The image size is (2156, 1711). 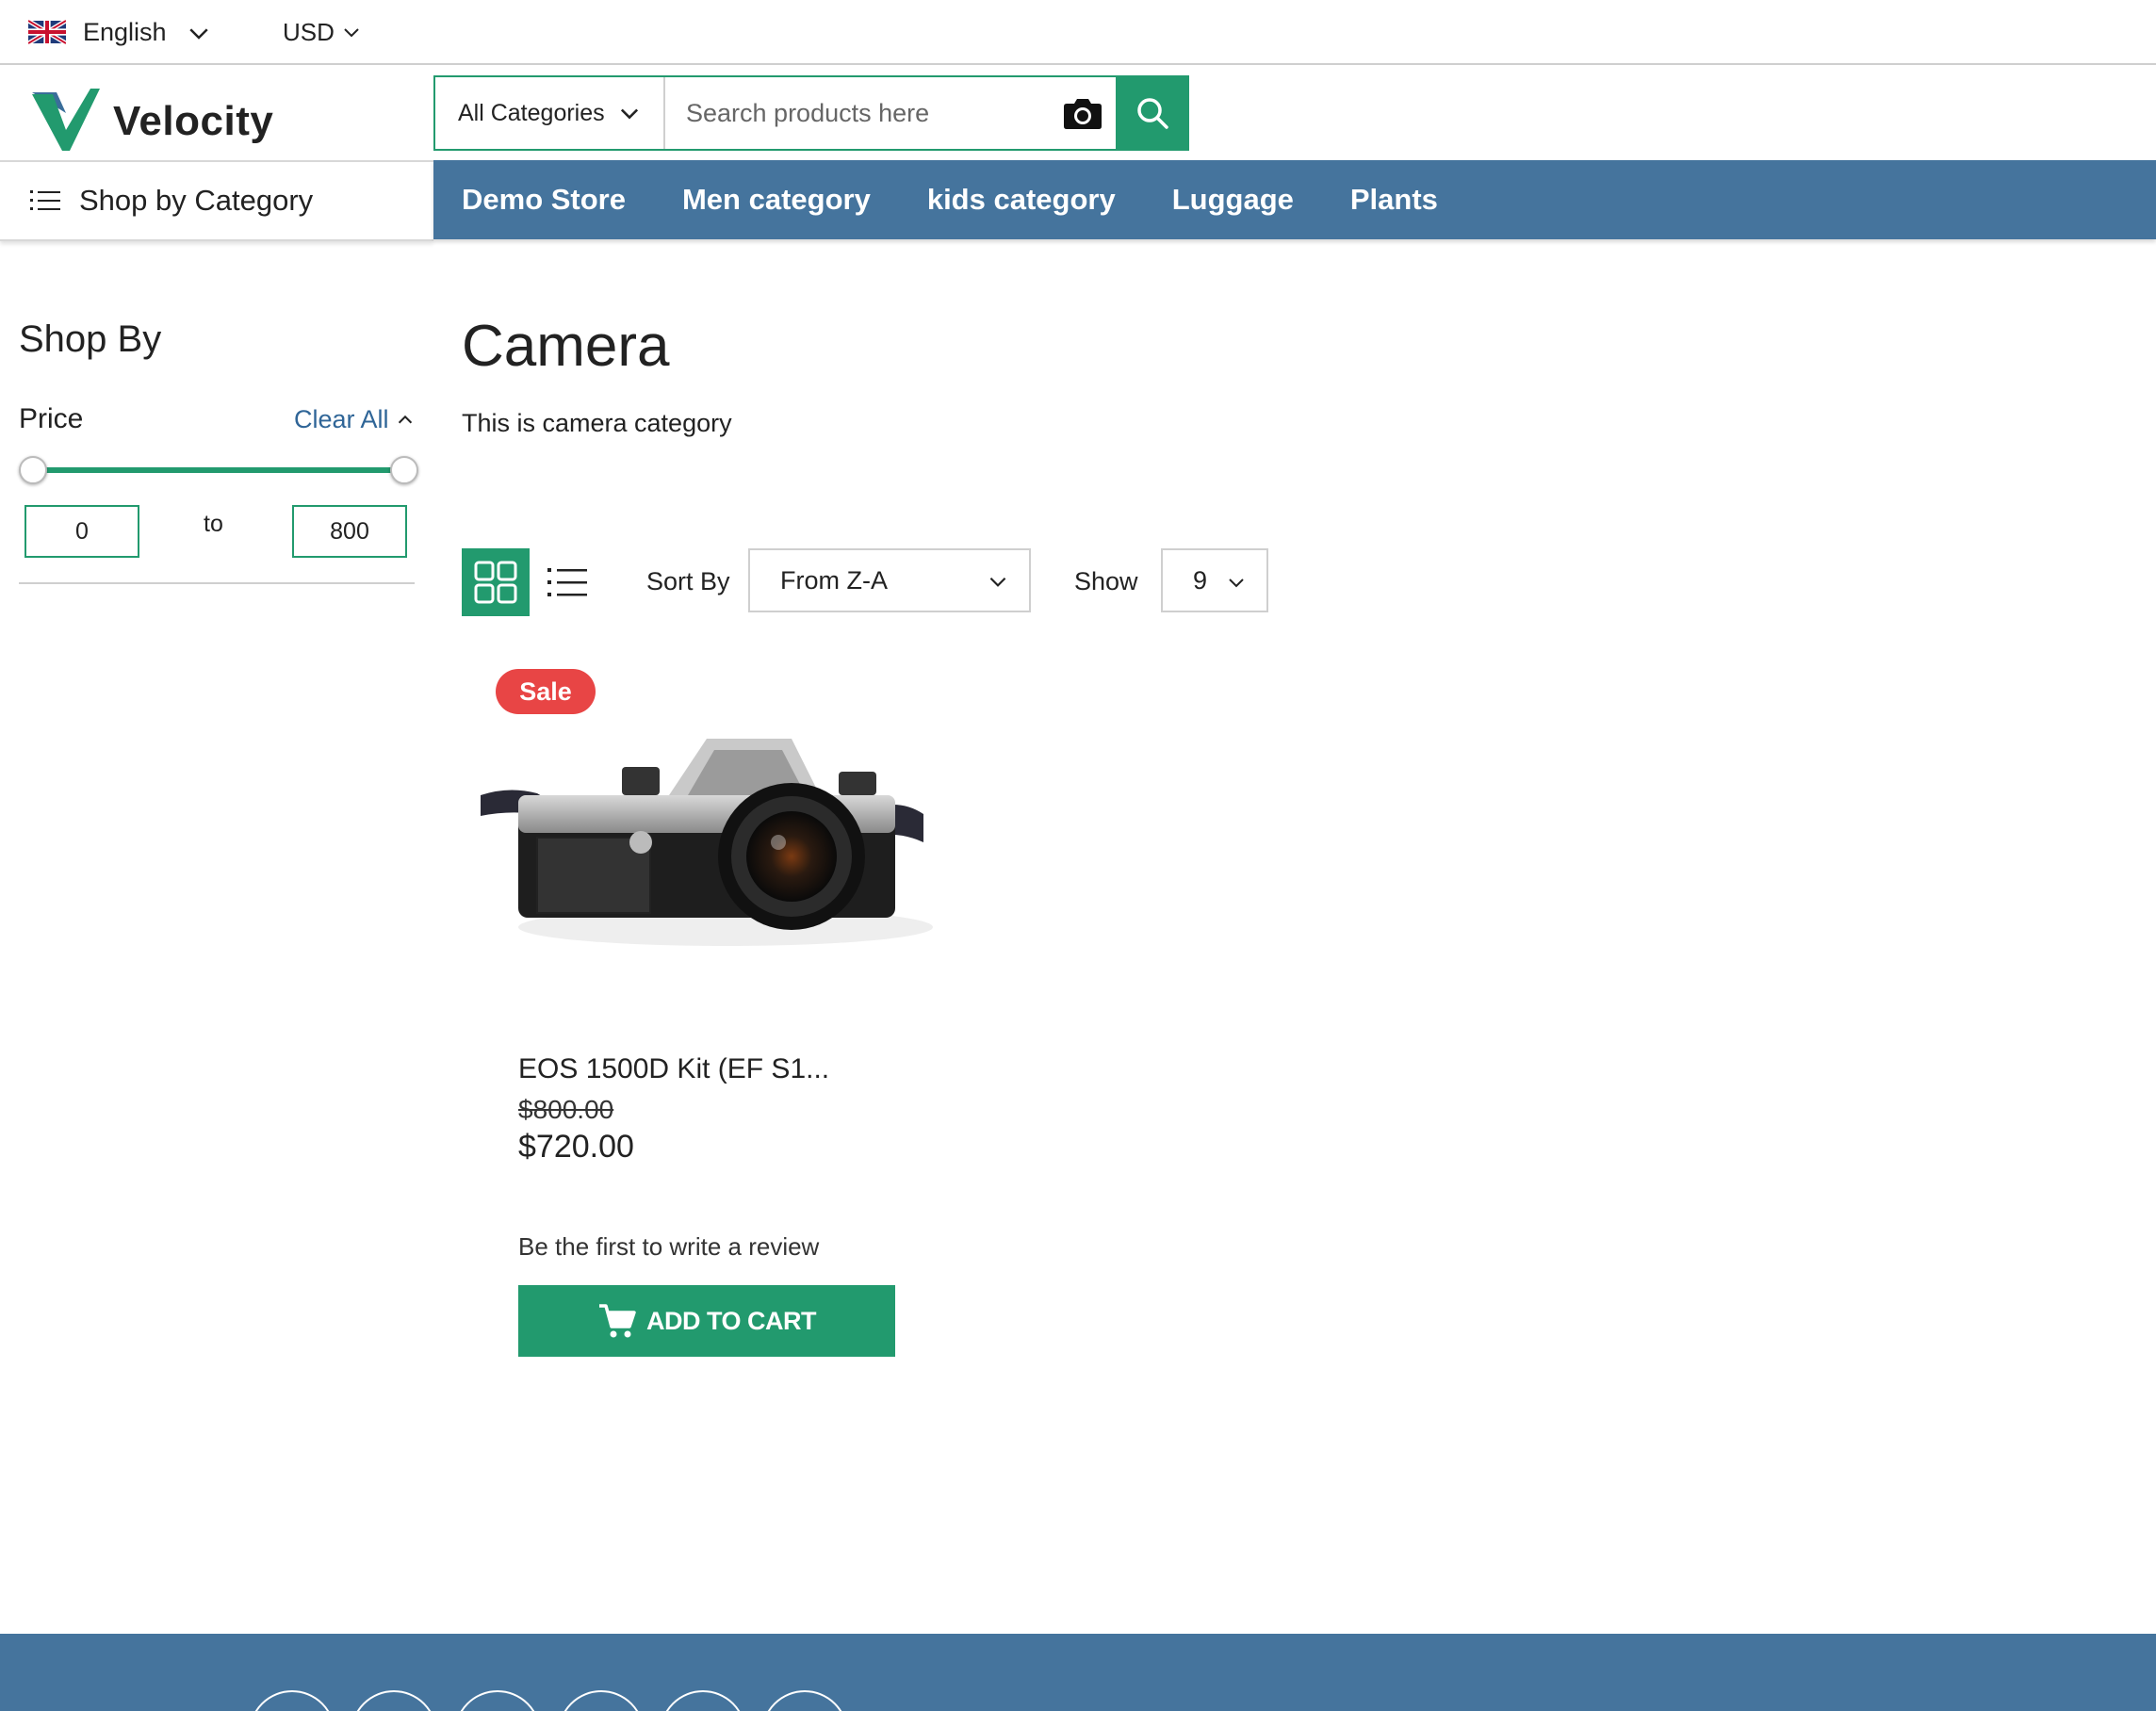 What do you see at coordinates (45, 200) in the screenshot?
I see `menu-list-icon` at bounding box center [45, 200].